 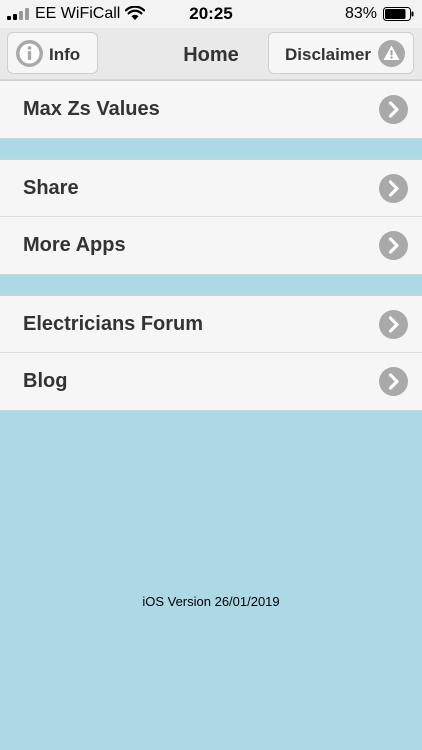 What do you see at coordinates (45, 381) in the screenshot?
I see `menu-item-label: Blog` at bounding box center [45, 381].